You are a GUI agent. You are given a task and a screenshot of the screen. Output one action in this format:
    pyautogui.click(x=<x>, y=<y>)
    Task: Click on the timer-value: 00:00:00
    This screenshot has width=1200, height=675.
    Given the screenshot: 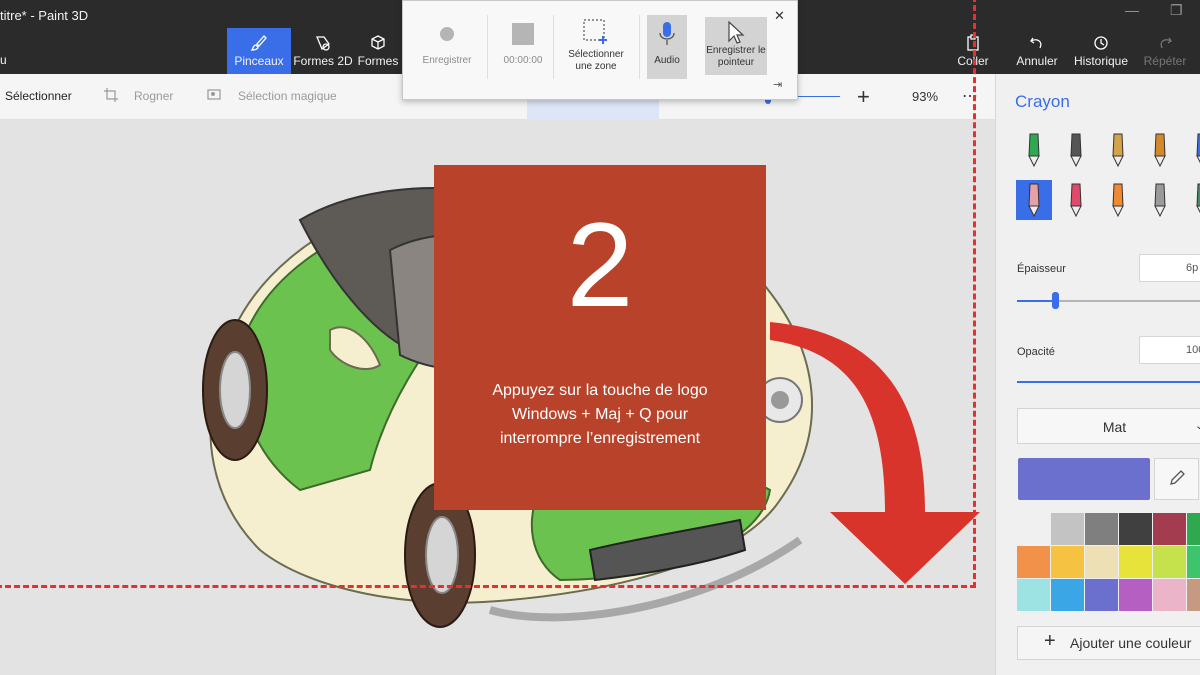 What is the action you would take?
    pyautogui.click(x=523, y=60)
    